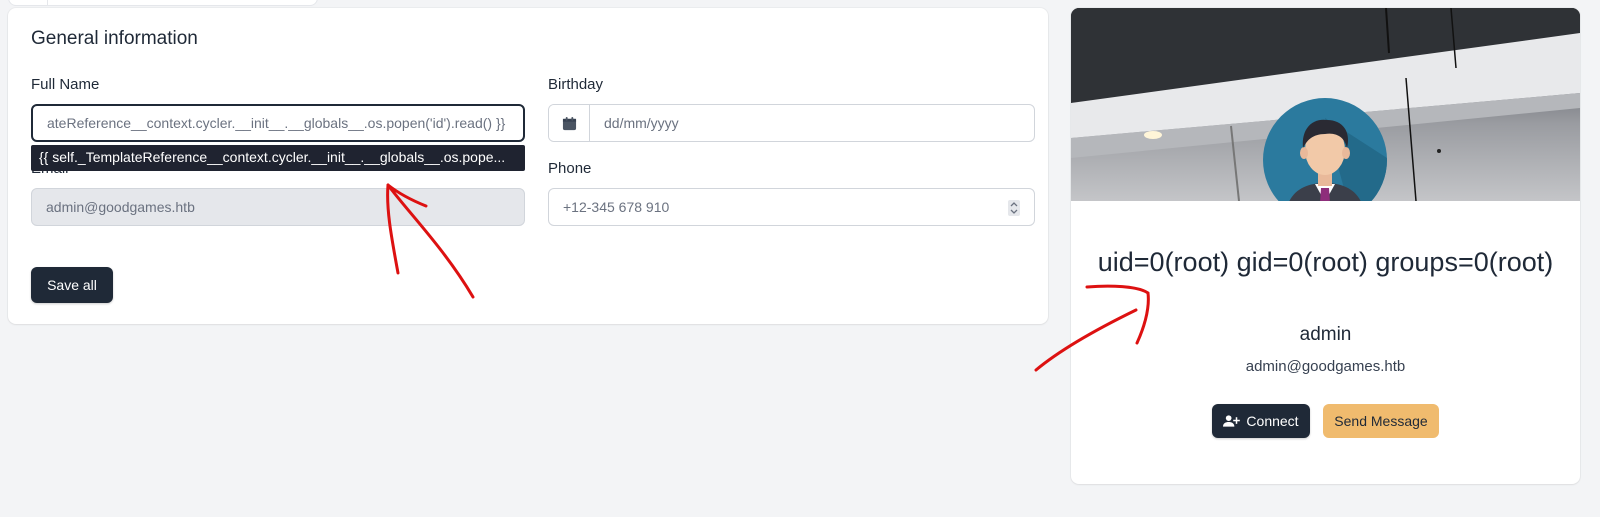 The height and width of the screenshot is (517, 1600). Describe the element at coordinates (641, 123) in the screenshot. I see `birthday-placeholder: dd/mm/yyyy` at that location.